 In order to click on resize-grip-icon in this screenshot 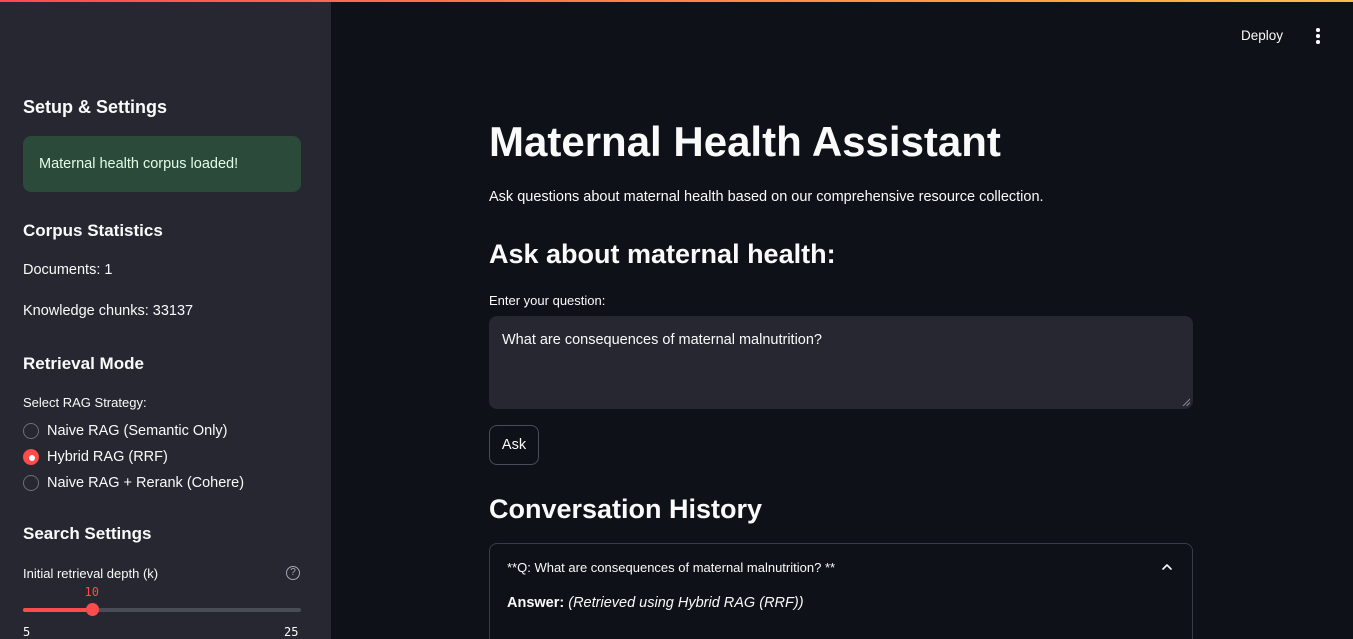, I will do `click(1186, 402)`.